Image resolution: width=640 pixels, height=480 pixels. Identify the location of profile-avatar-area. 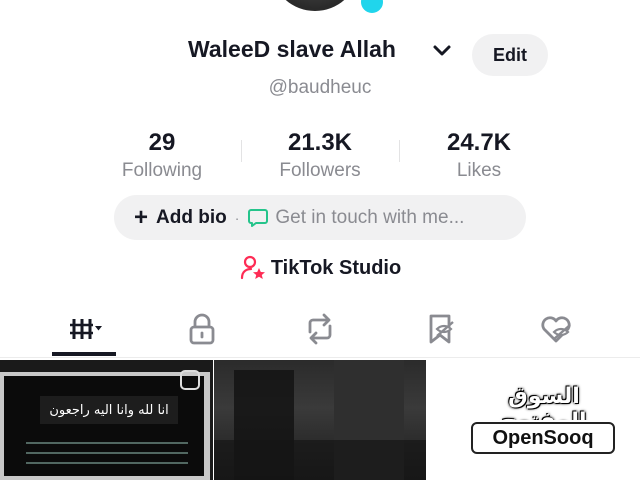
(324, 8).